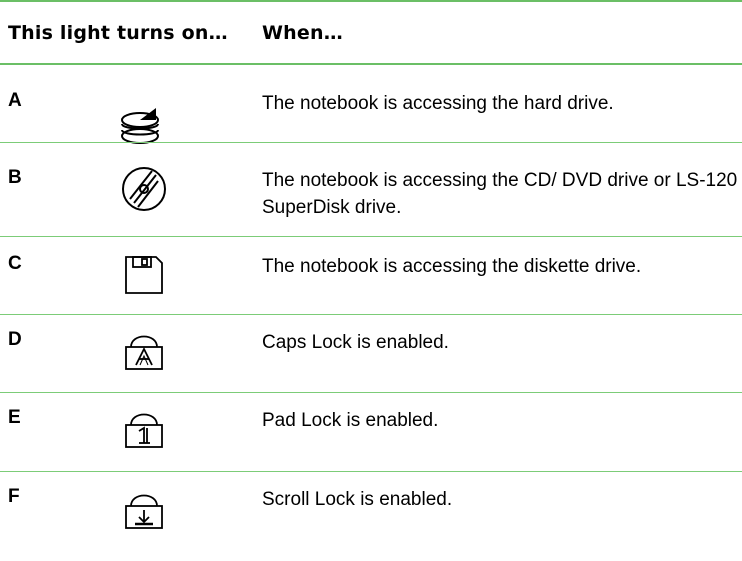 Image resolution: width=742 pixels, height=561 pixels. What do you see at coordinates (371, 1) in the screenshot?
I see `top-rule` at bounding box center [371, 1].